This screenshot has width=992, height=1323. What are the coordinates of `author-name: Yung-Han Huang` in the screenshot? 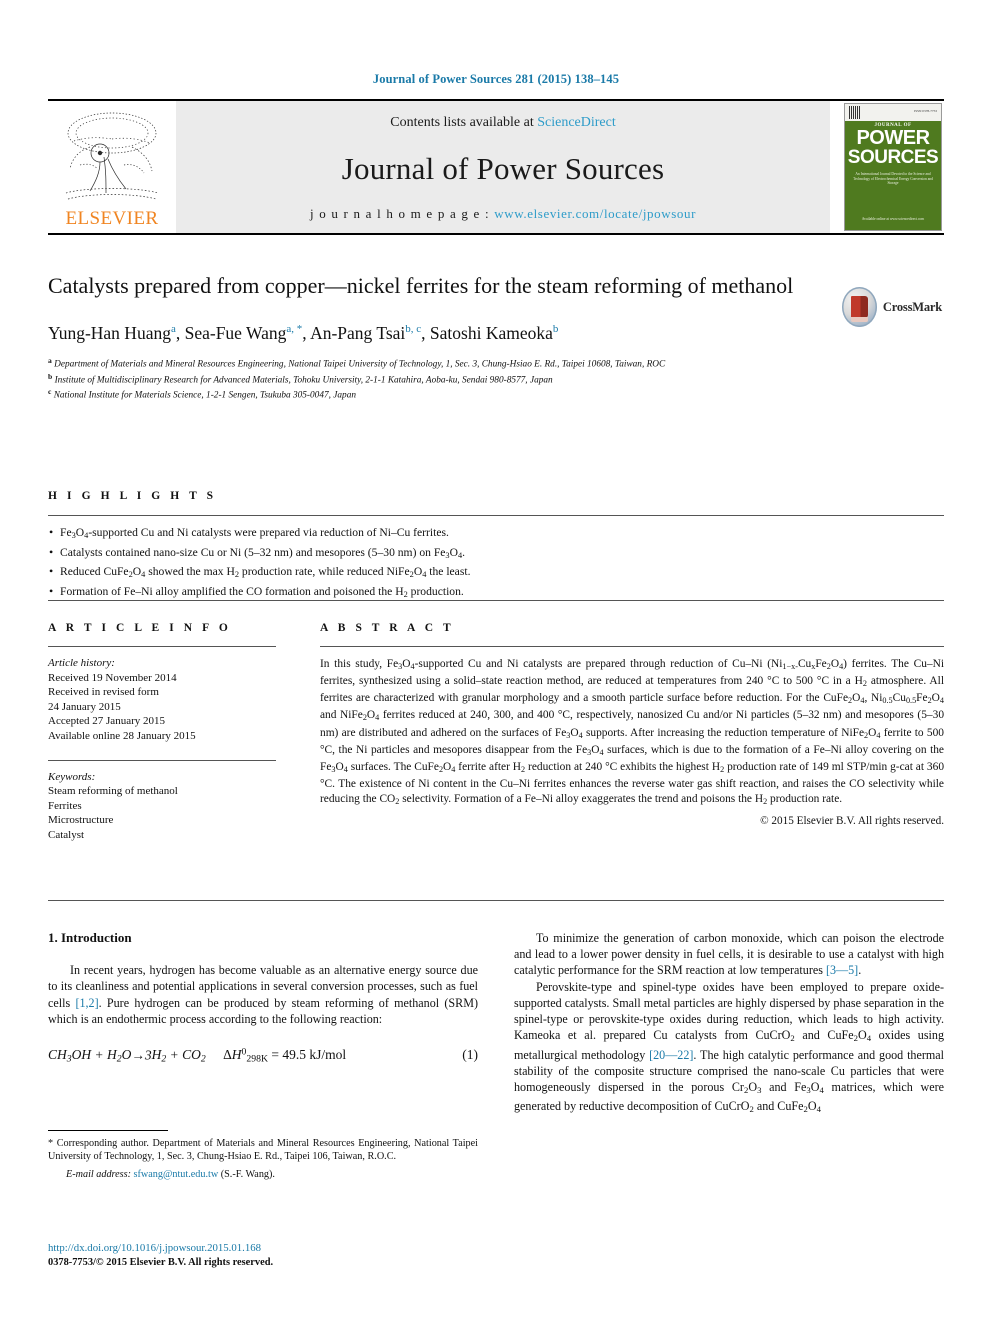 It's located at (109, 332).